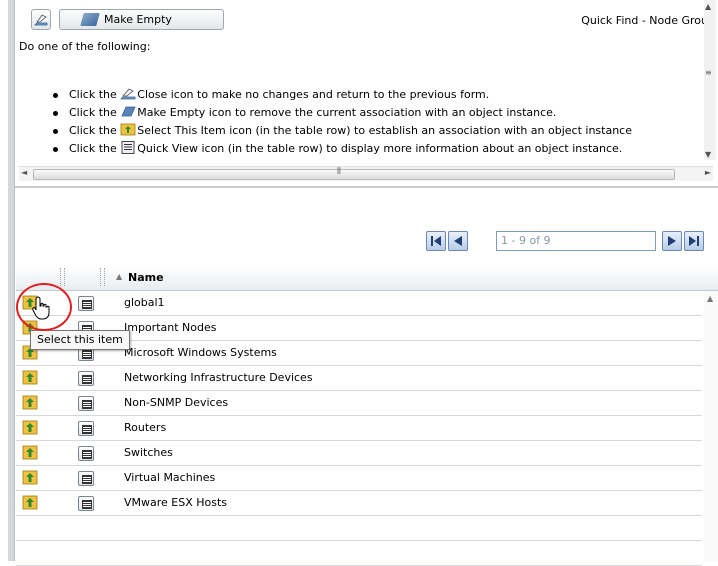 Image resolution: width=718 pixels, height=566 pixels. What do you see at coordinates (644, 20) in the screenshot?
I see `window-title: Quick Find - Node Grou` at bounding box center [644, 20].